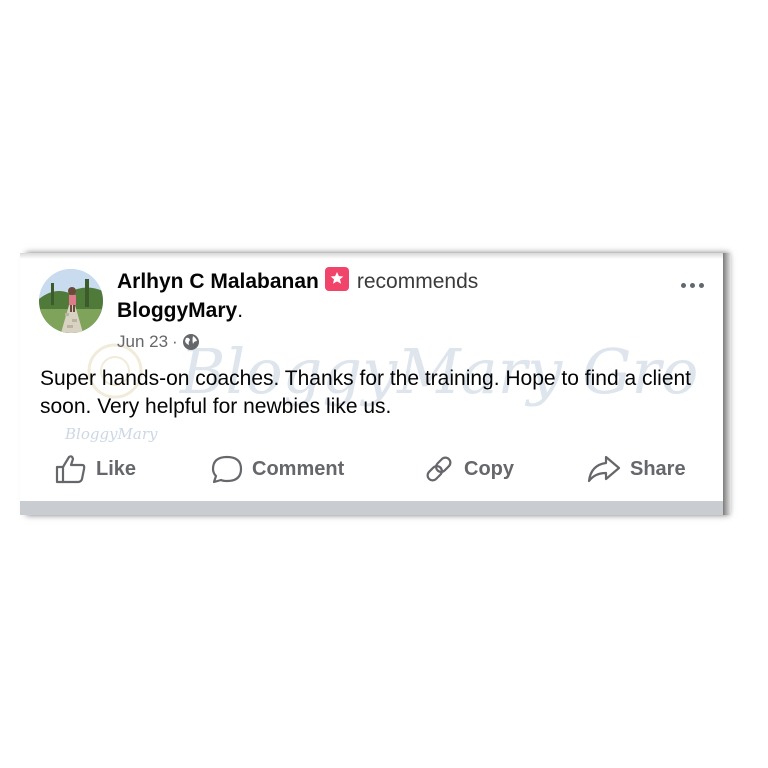 The width and height of the screenshot is (768, 768). Describe the element at coordinates (417, 281) in the screenshot. I see `recommends-text: recommends` at that location.